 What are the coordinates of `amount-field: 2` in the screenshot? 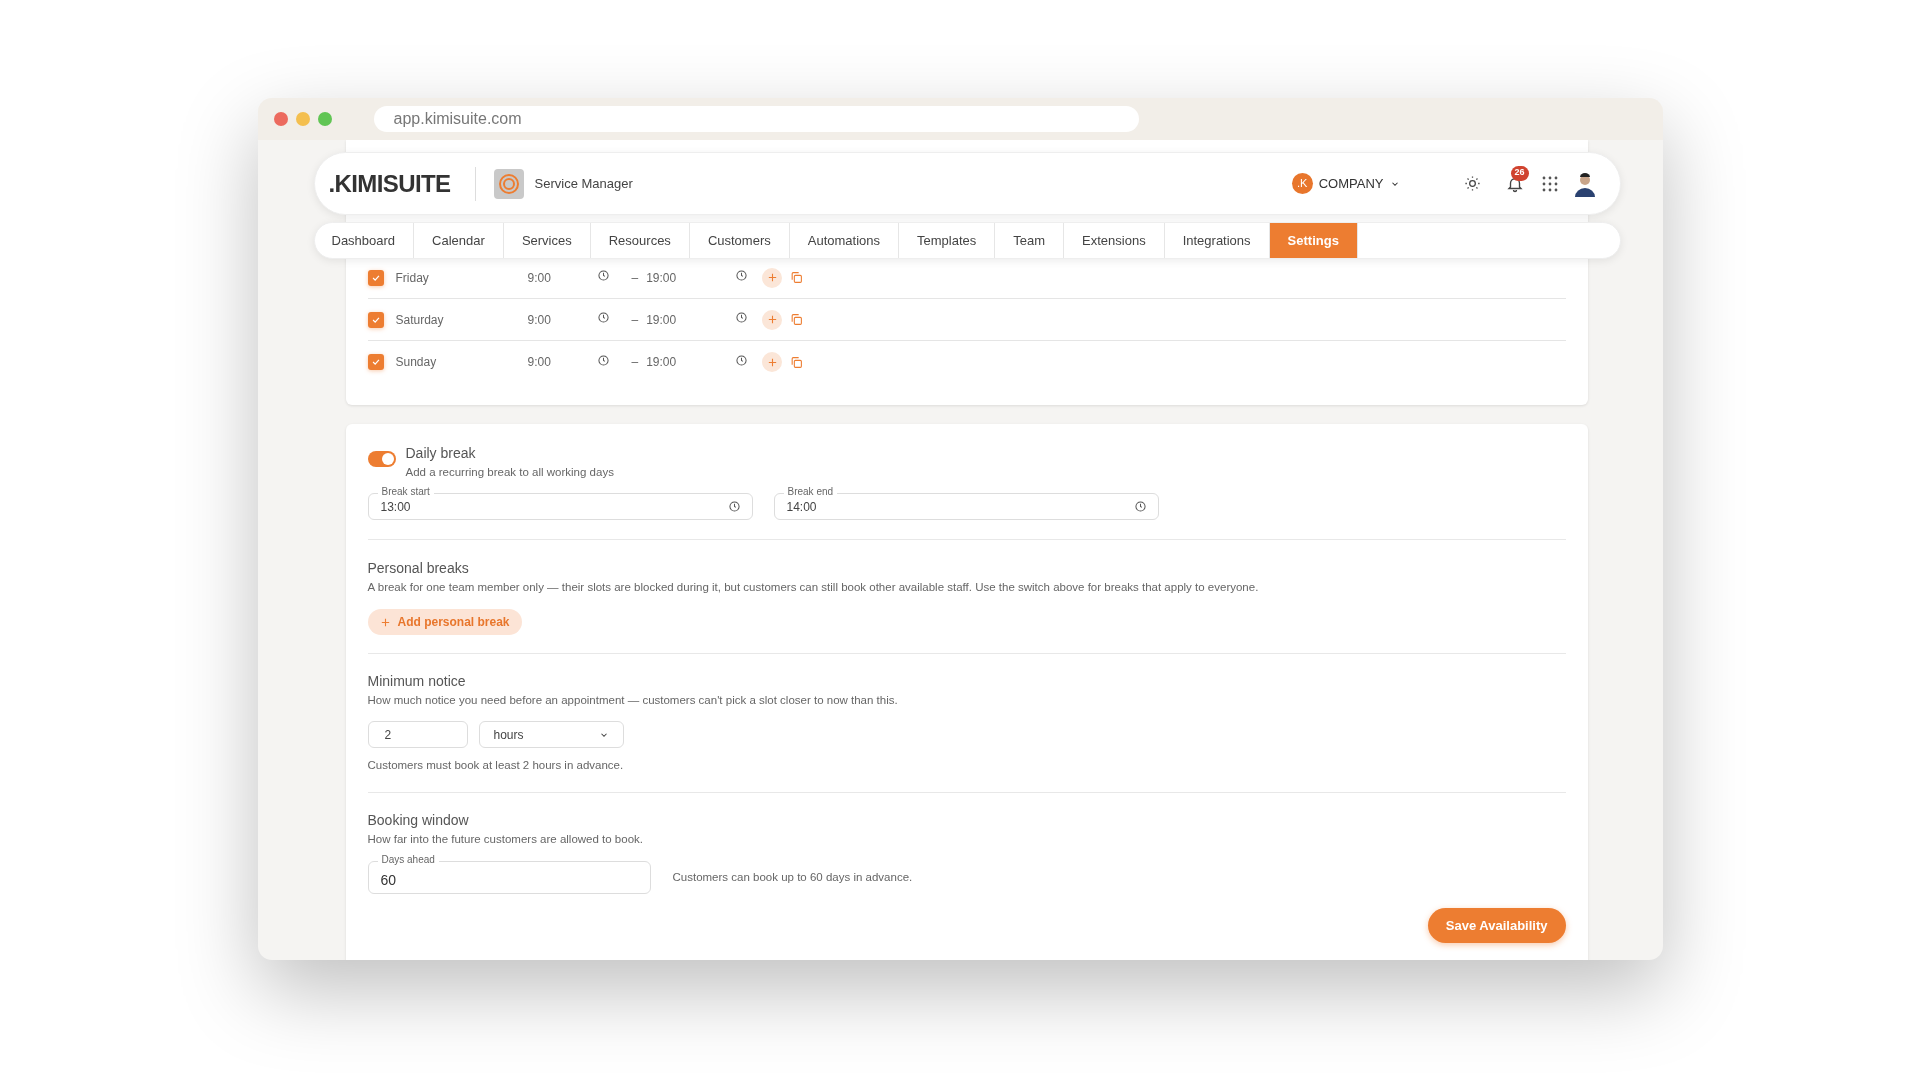 It's located at (417, 734).